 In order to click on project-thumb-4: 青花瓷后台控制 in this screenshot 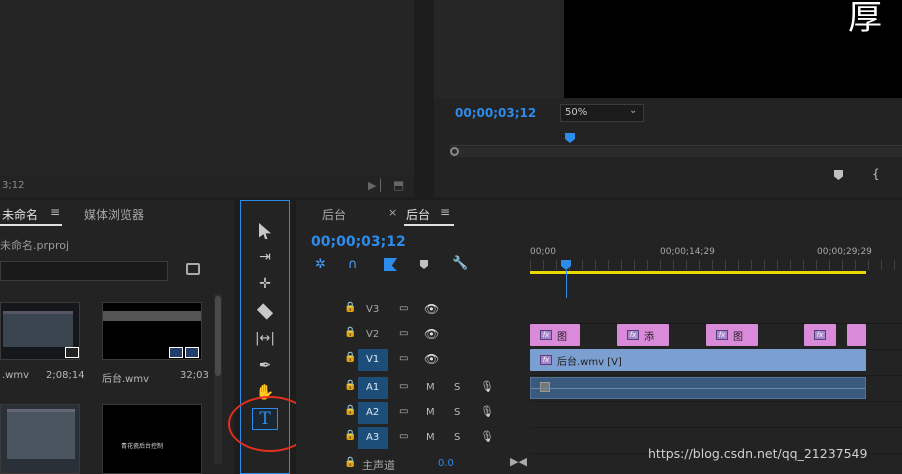, I will do `click(152, 439)`.